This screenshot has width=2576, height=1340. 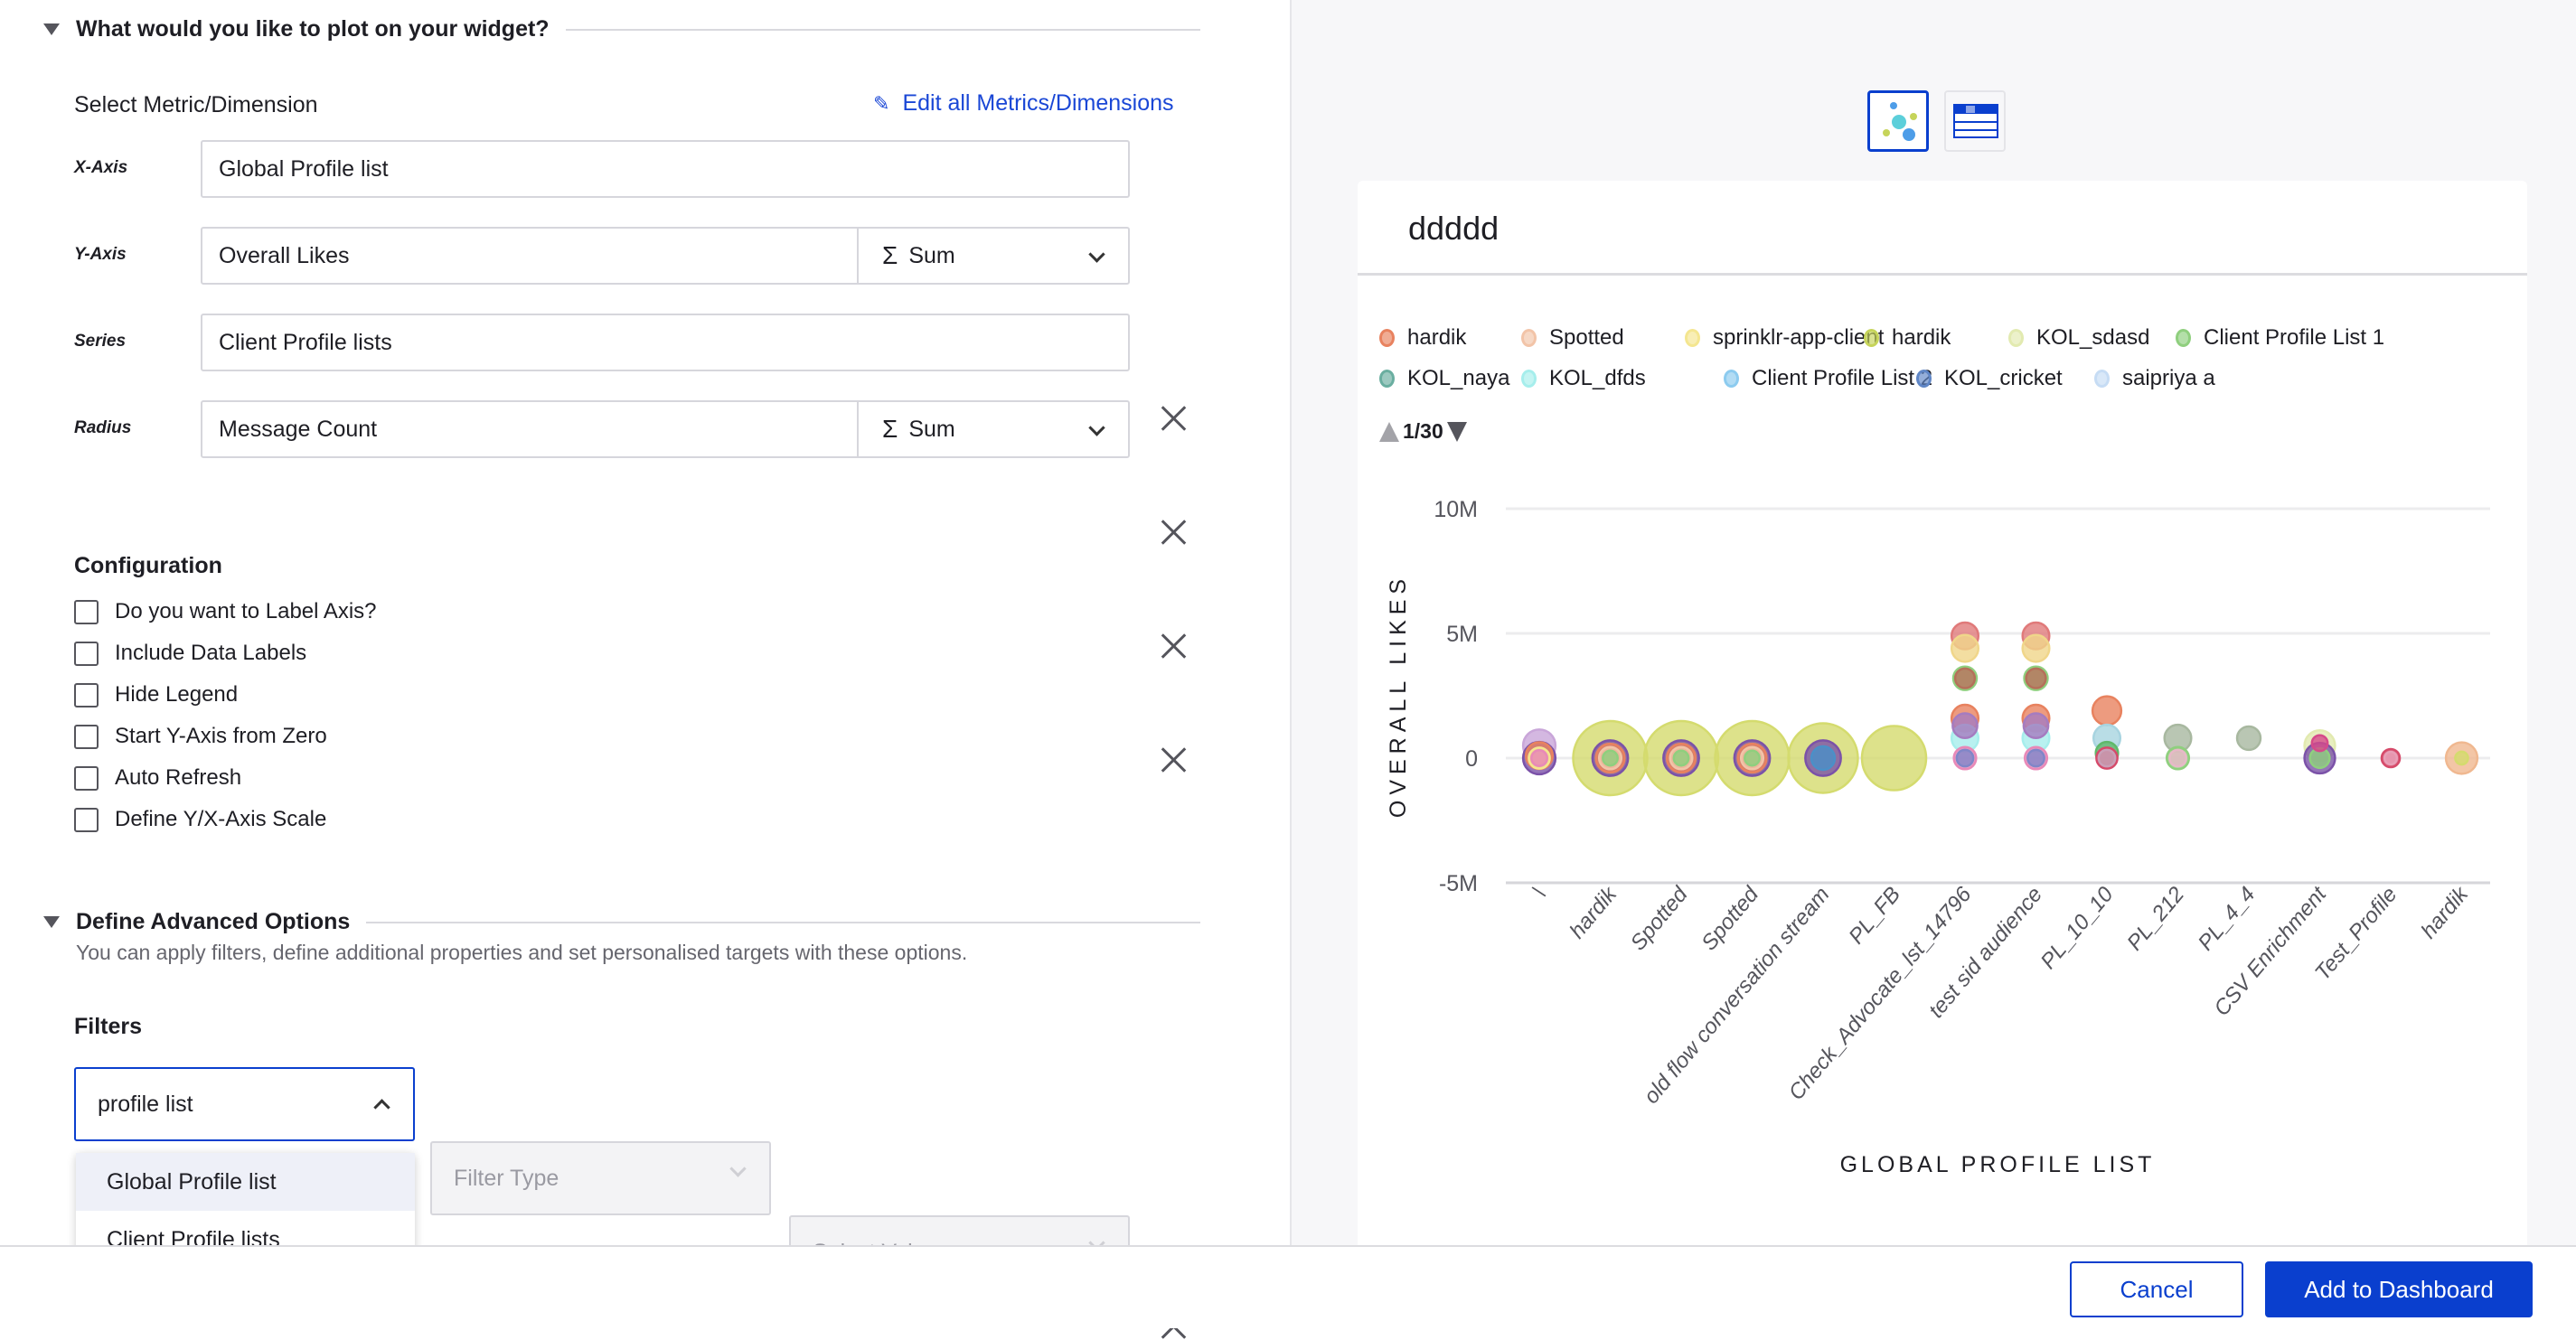 I want to click on x-tick-label: PL_4_4, so click(x=2228, y=920).